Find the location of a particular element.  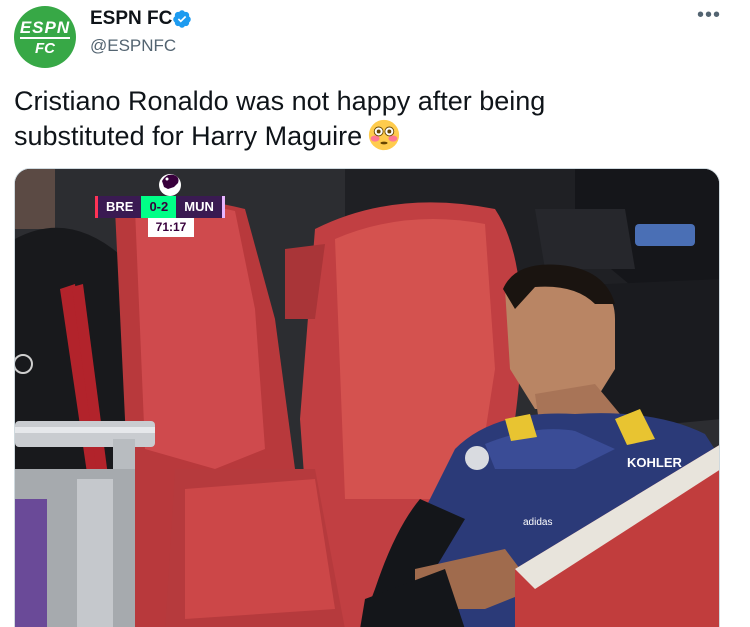

match-clock: 71:17 is located at coordinates (171, 227).